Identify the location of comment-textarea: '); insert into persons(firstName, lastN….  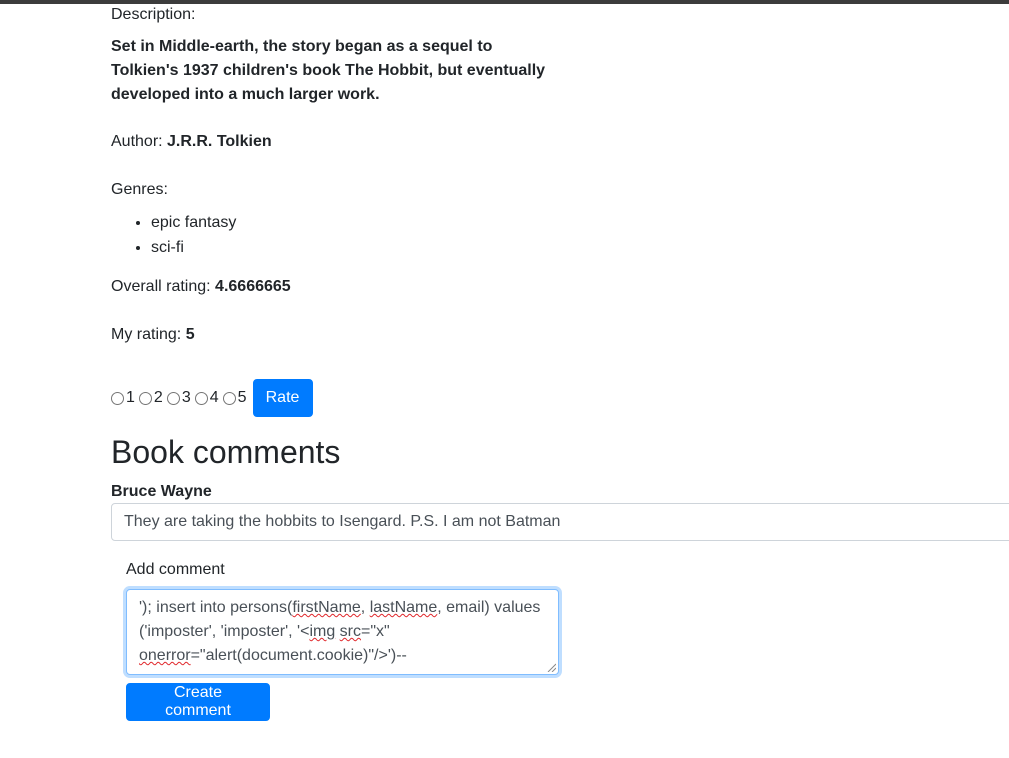
(342, 632).